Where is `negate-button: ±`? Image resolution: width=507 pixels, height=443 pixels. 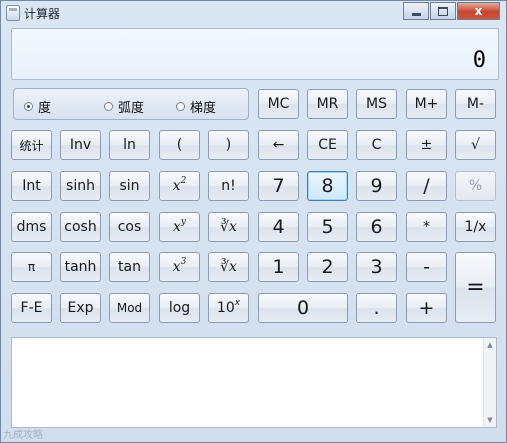 negate-button: ± is located at coordinates (426, 145).